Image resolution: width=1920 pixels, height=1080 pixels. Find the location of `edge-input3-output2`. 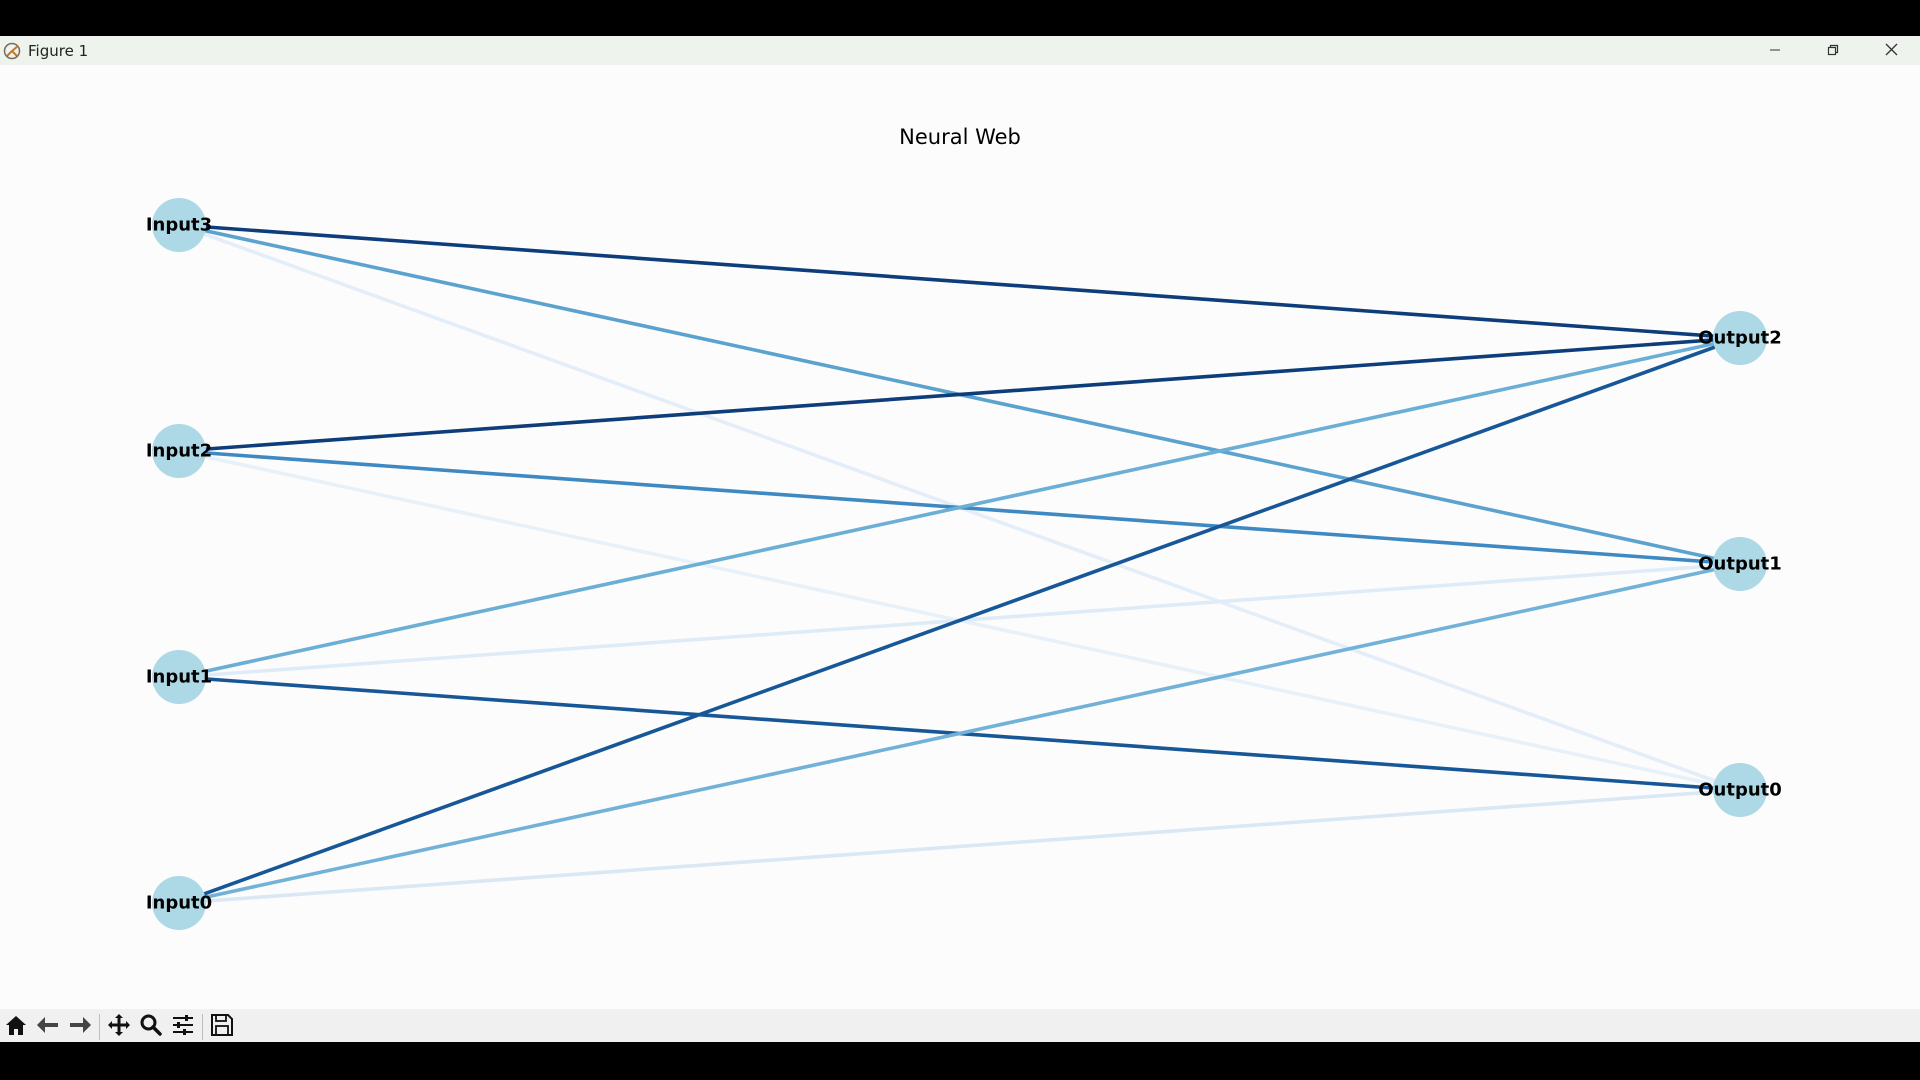

edge-input3-output2 is located at coordinates (959, 281).